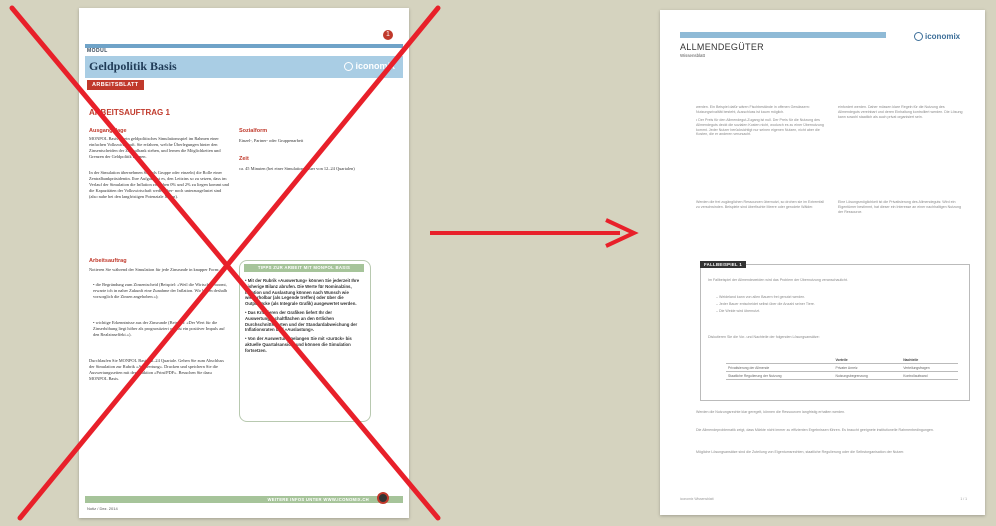  I want to click on table-header-cell: Nachteile, so click(929, 360).